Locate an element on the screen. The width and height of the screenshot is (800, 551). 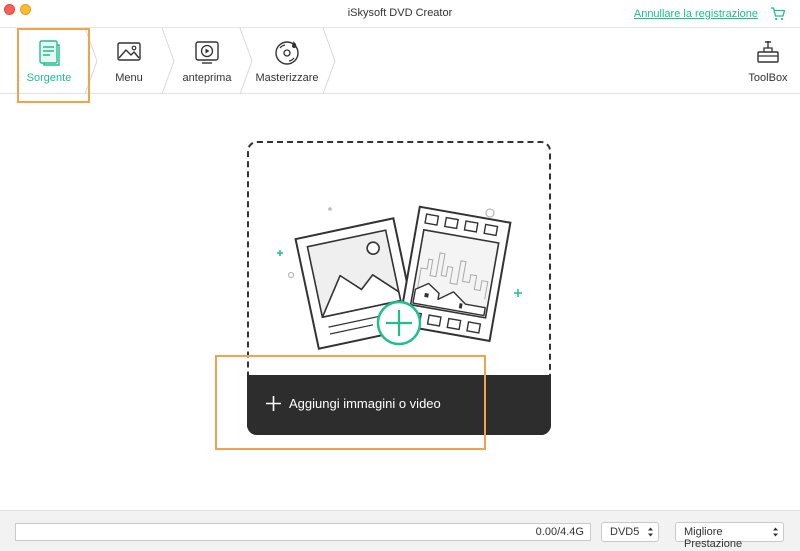
toolbox-icon is located at coordinates (768, 52).